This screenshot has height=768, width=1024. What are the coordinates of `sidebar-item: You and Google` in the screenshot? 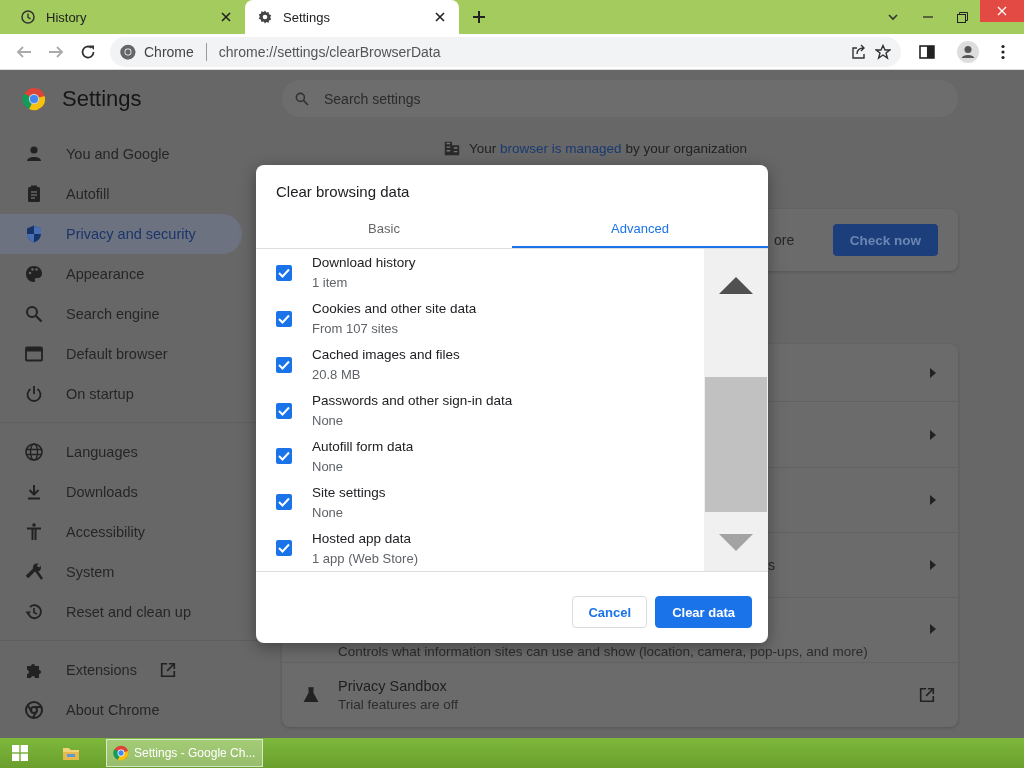 It's located at (121, 154).